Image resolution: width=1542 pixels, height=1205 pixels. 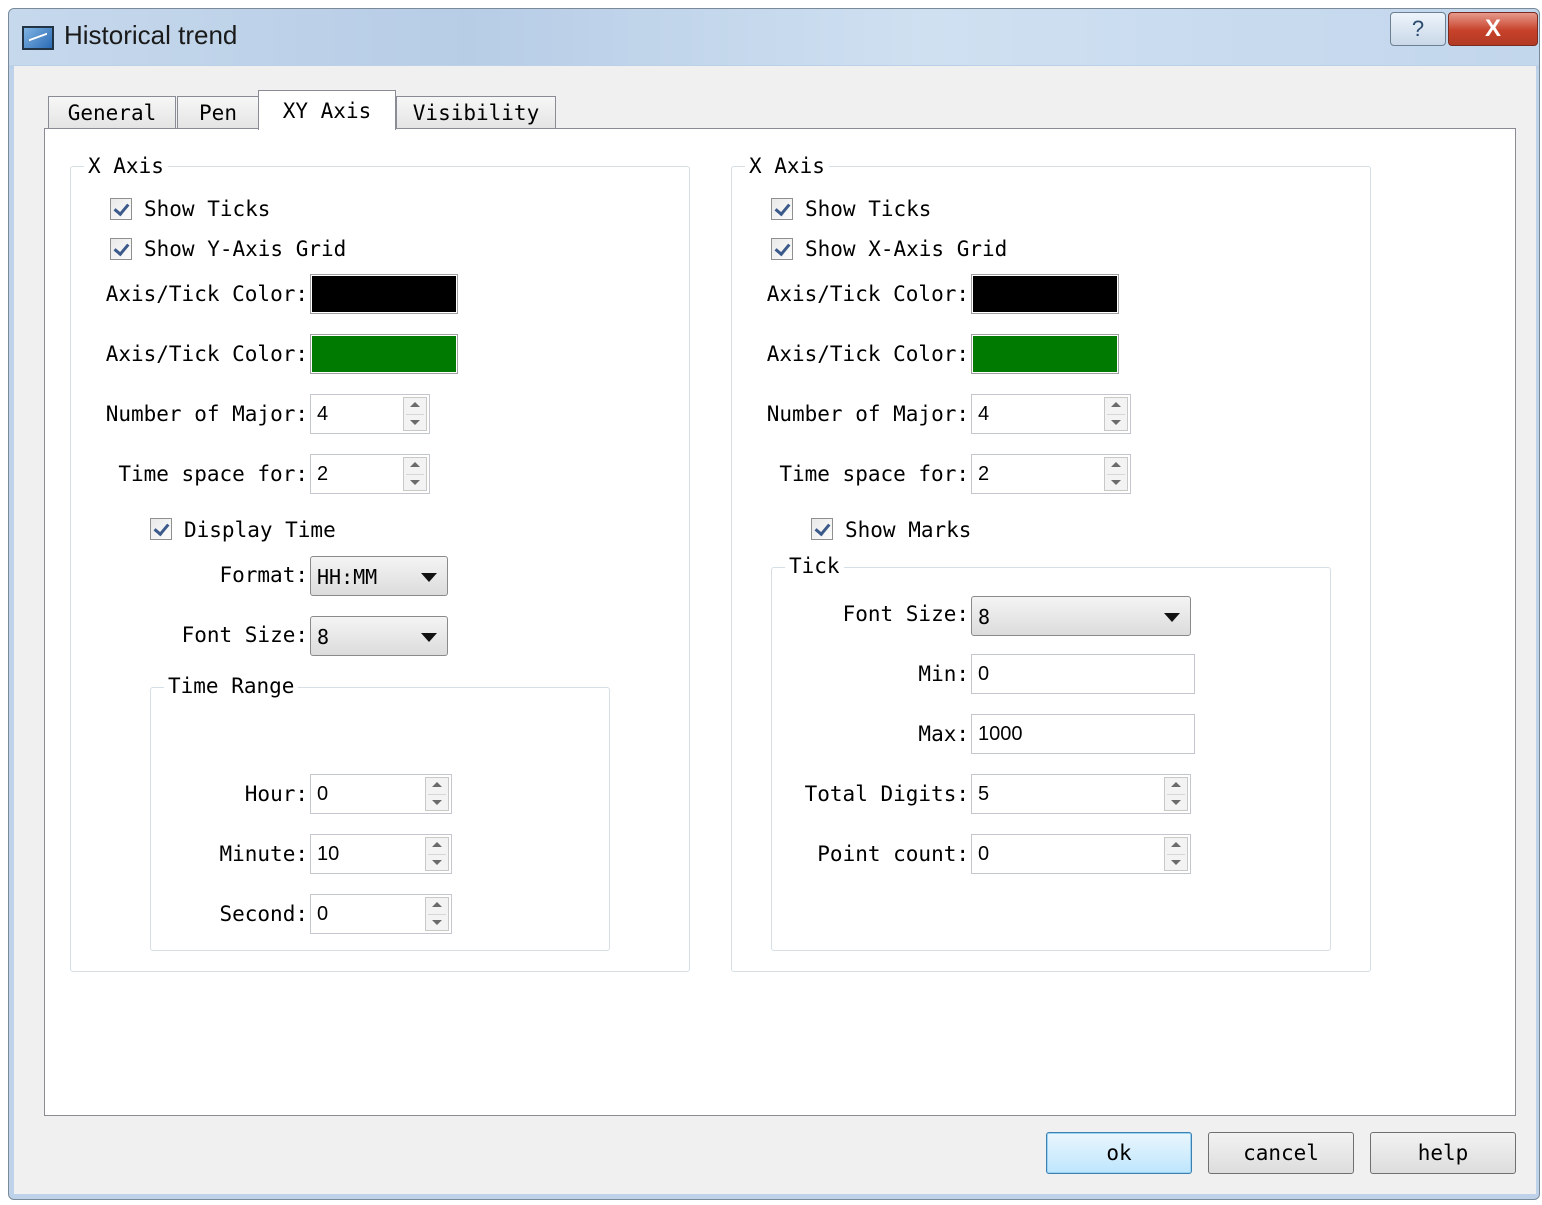 I want to click on time-range-title: Time Range, so click(x=231, y=686).